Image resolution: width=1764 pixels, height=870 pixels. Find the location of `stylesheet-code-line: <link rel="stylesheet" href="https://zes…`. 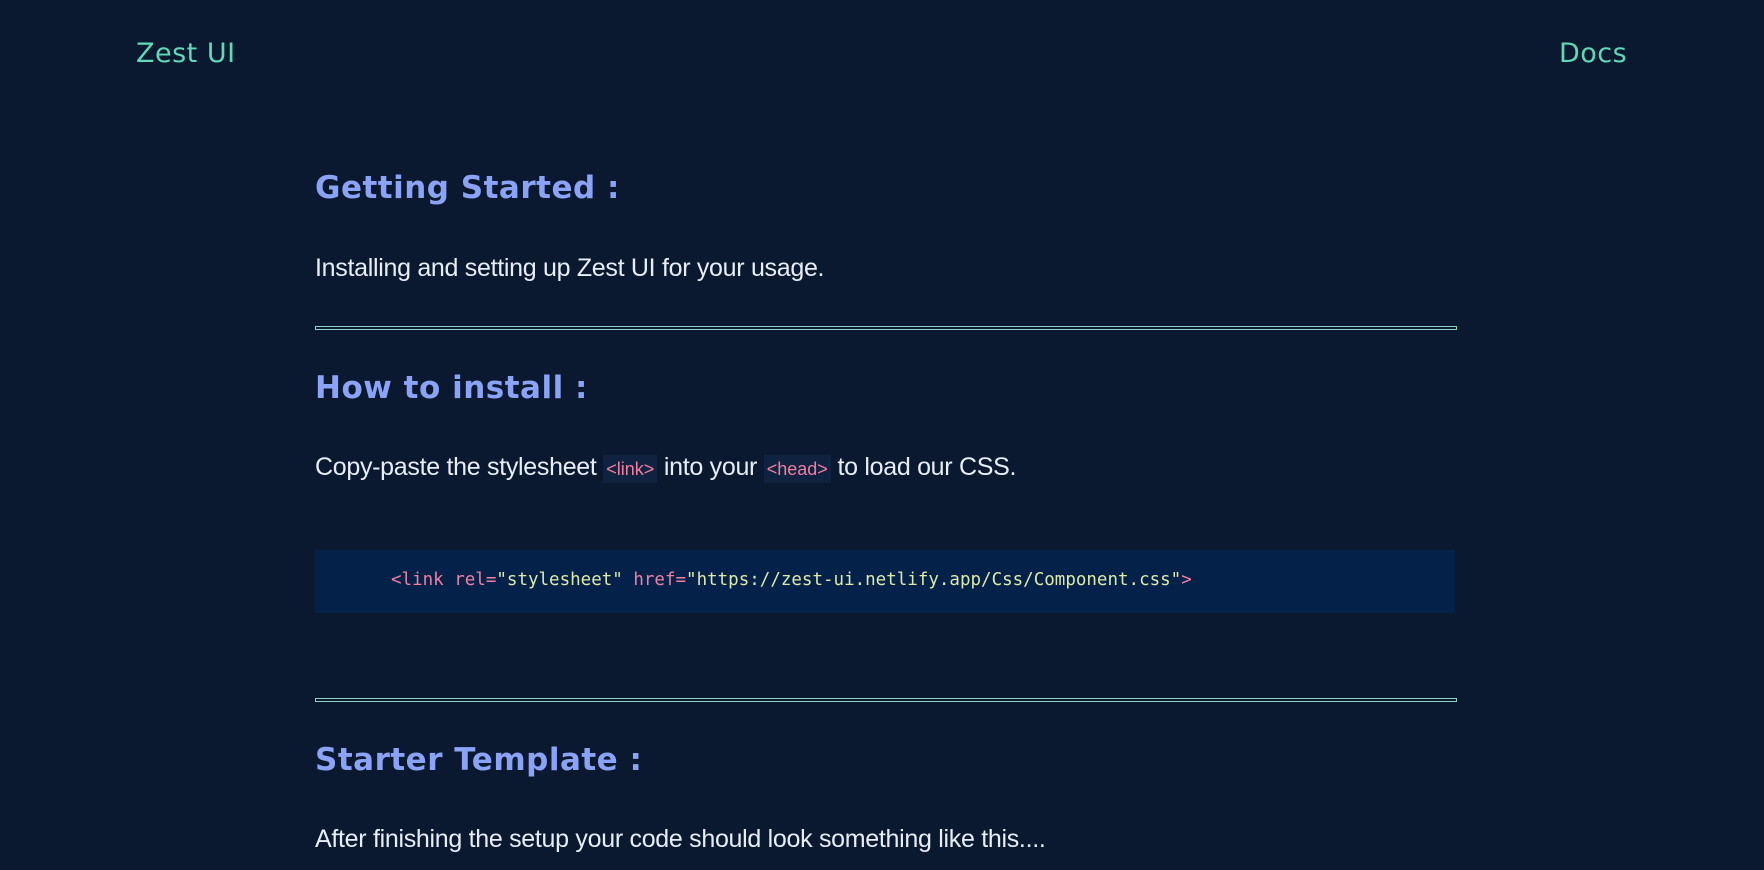

stylesheet-code-line: <link rel="stylesheet" href="https://zes… is located at coordinates (791, 580).